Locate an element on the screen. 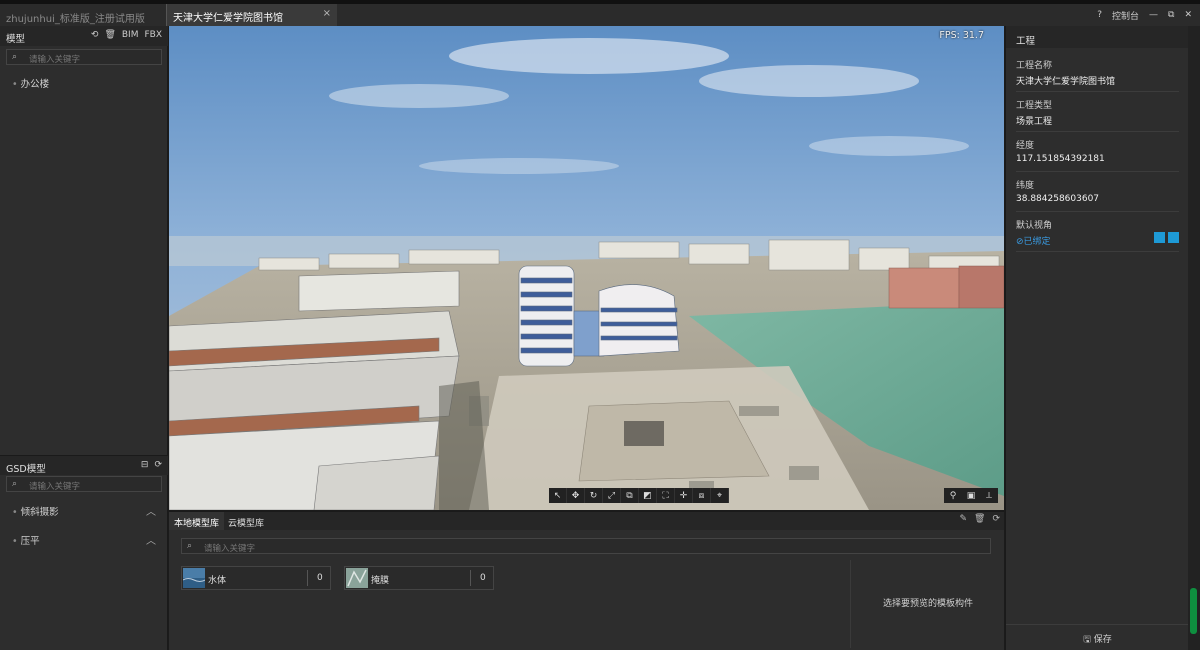 The height and width of the screenshot is (650, 1200). collapse-all-icon: ⊟ is located at coordinates (145, 465).